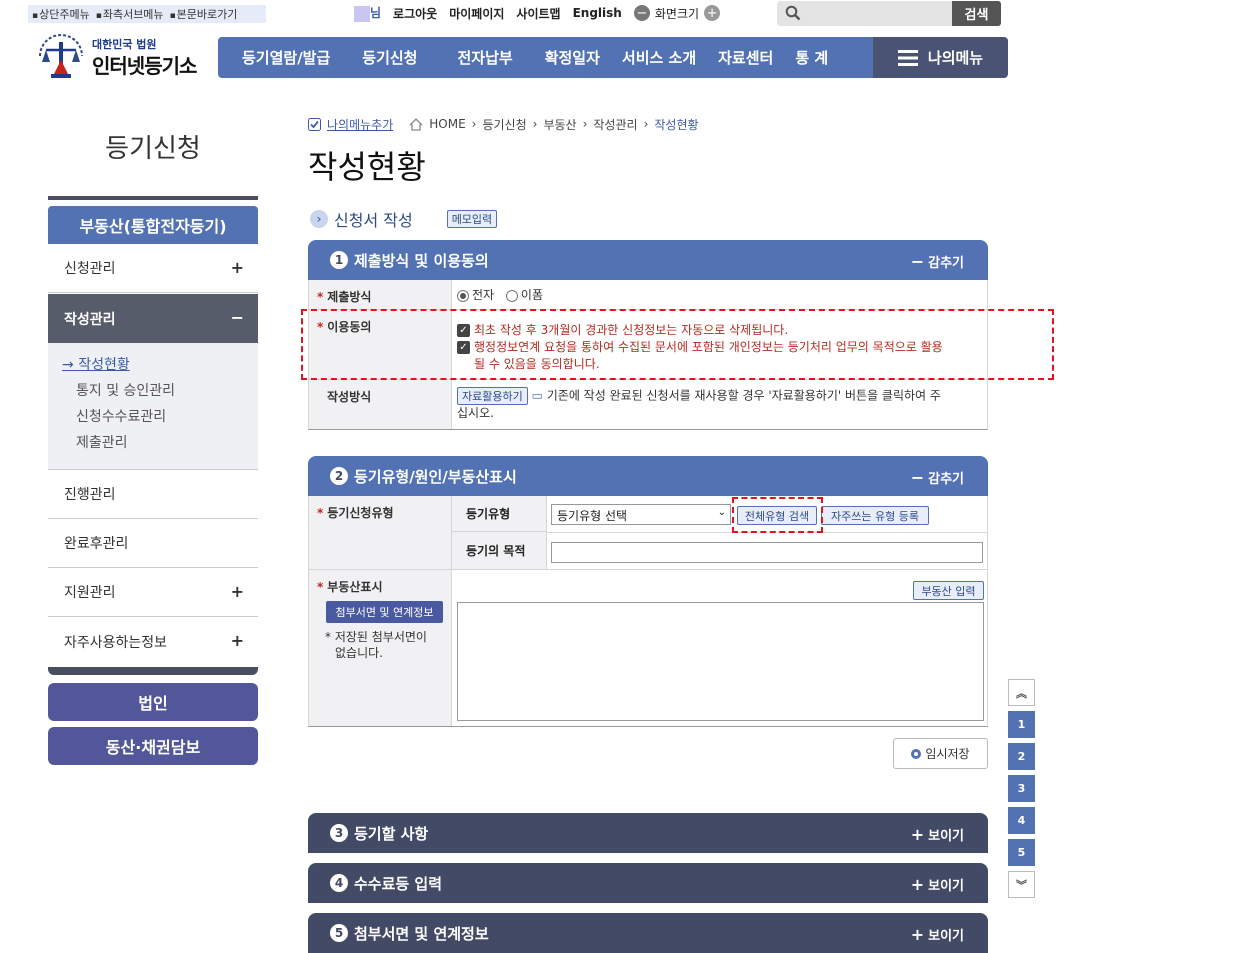  I want to click on step-number: 4, so click(339, 883).